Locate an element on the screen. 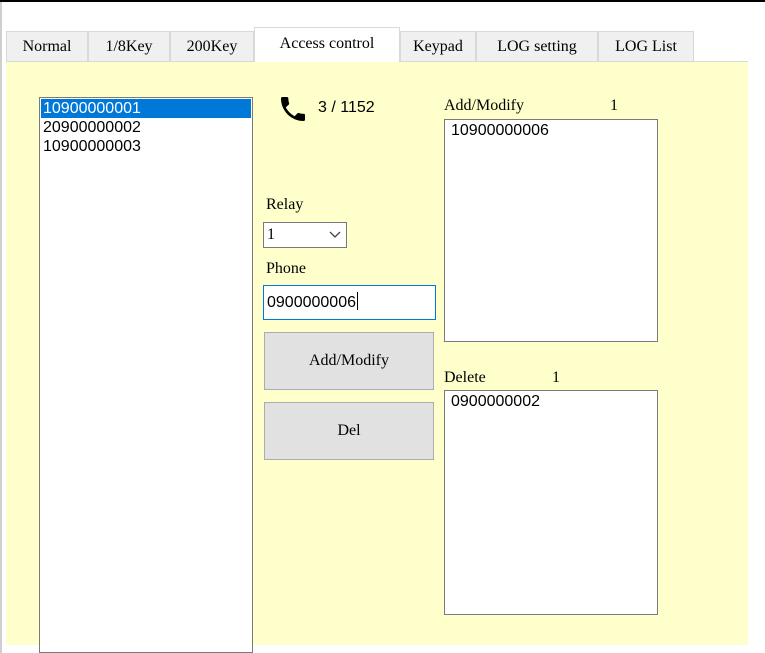 The height and width of the screenshot is (653, 765). add-modify-label: Add/Modify is located at coordinates (484, 105).